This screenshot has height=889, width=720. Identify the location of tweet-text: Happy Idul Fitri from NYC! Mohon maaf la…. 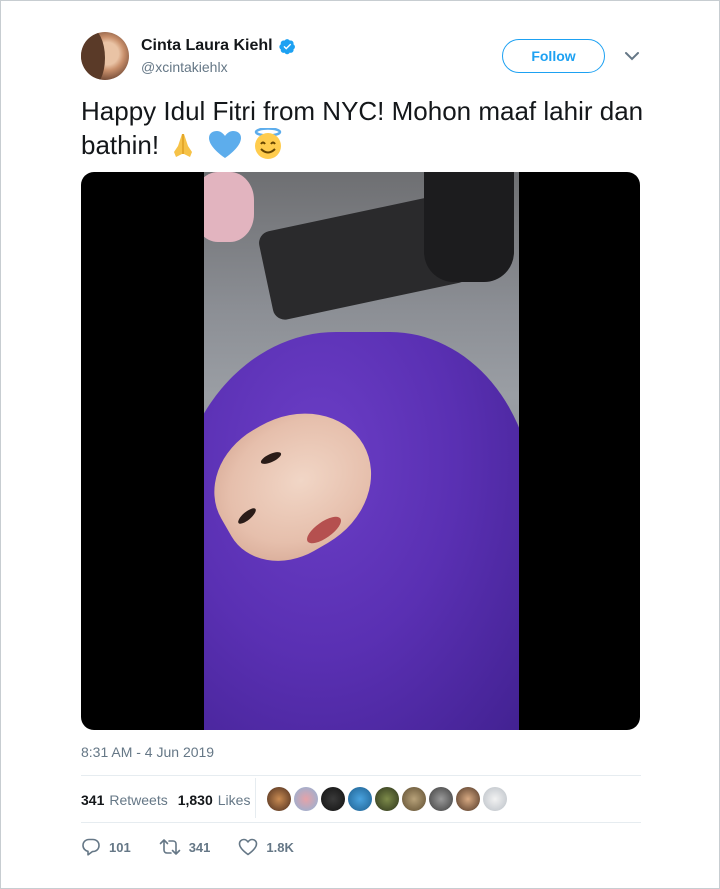
(366, 128).